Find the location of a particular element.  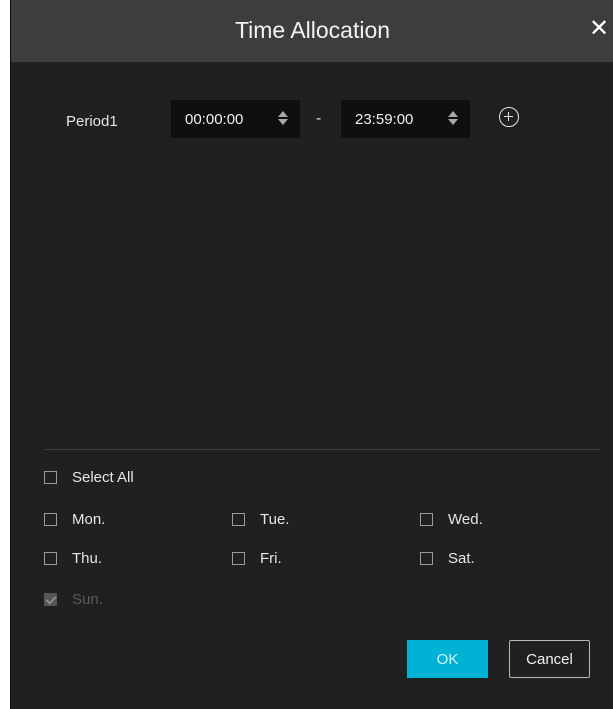

day-label-fri: Fri. is located at coordinates (271, 558).